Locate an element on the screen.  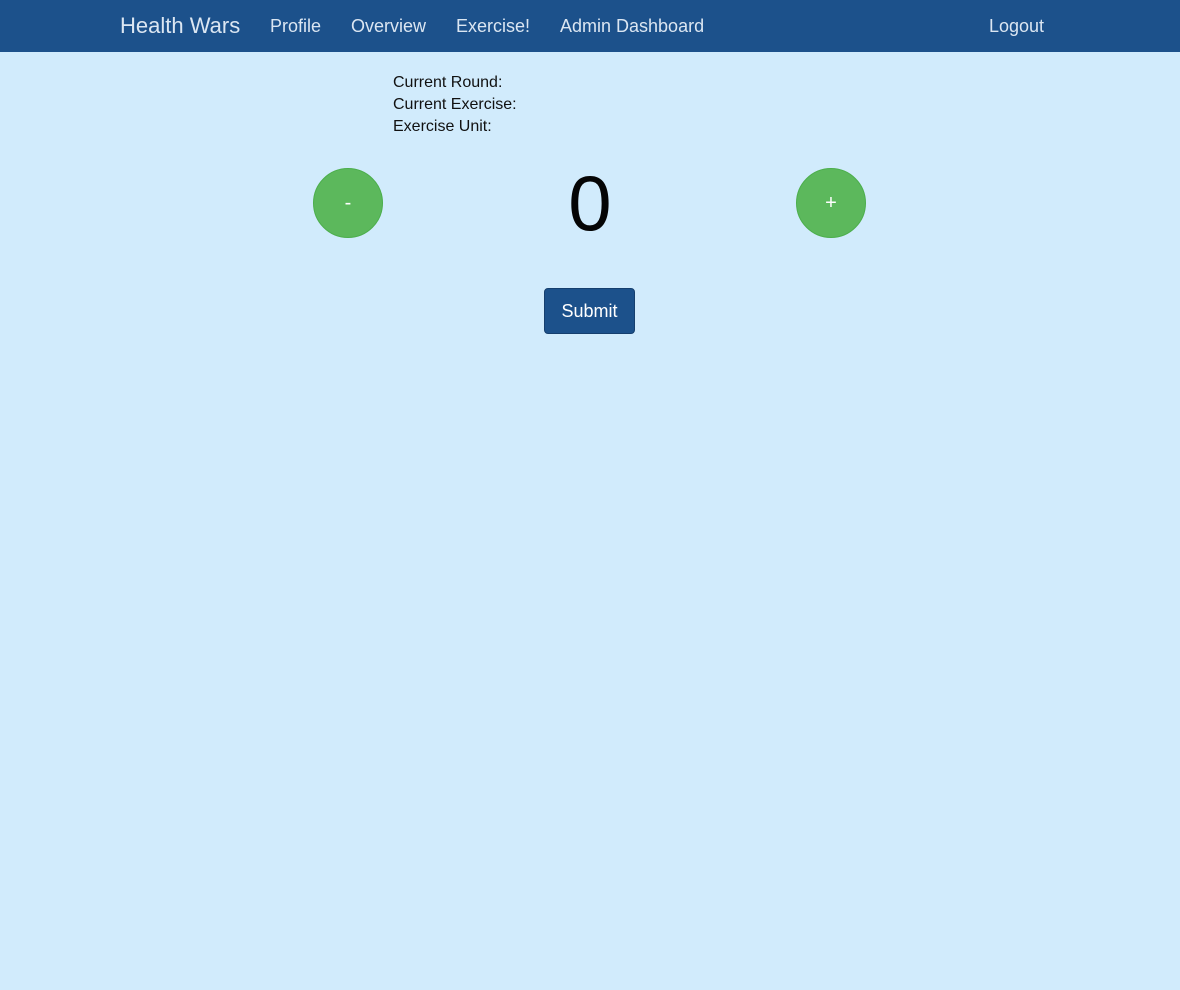
submit-button: Submit is located at coordinates (589, 311).